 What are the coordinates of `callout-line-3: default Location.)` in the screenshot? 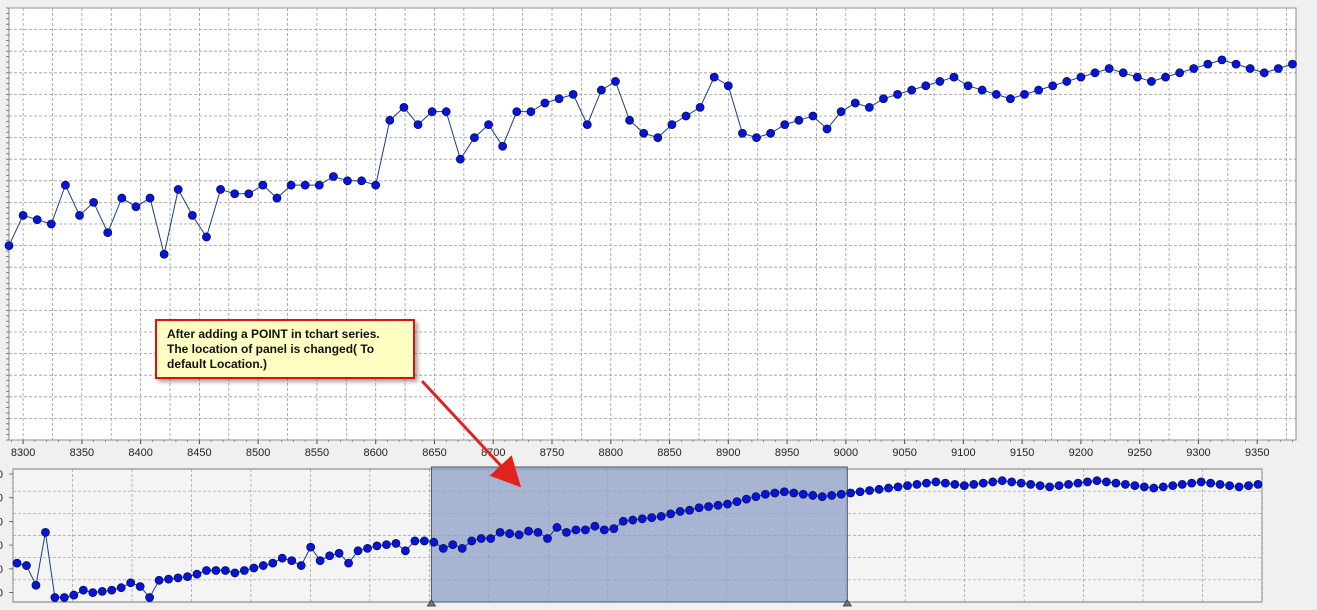 It's located at (217, 364).